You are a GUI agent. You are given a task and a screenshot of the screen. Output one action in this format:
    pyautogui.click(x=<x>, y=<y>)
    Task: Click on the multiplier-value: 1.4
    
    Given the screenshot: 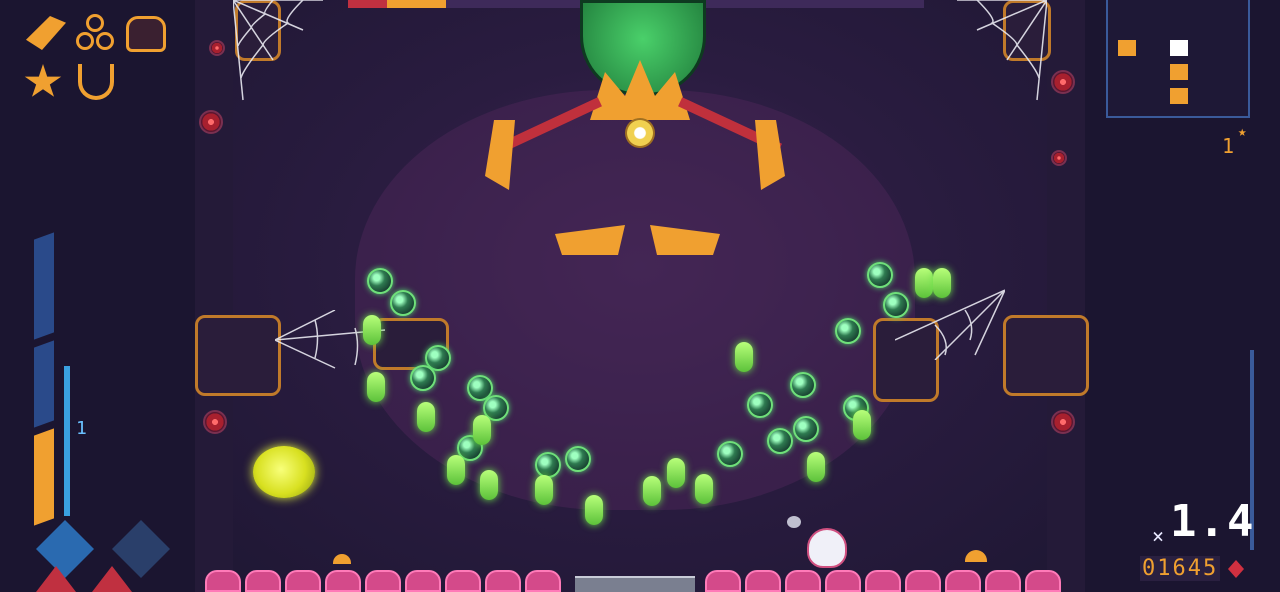 What is the action you would take?
    pyautogui.click(x=1213, y=521)
    